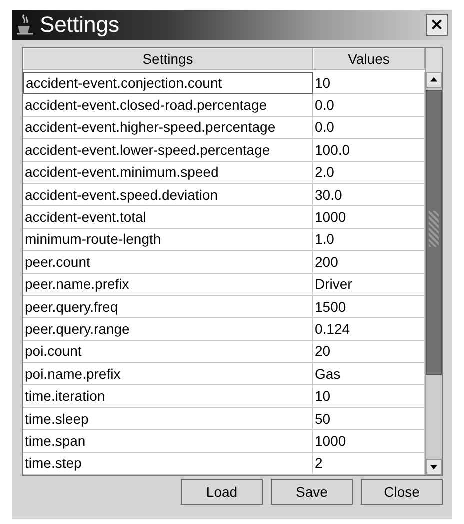 This screenshot has width=464, height=524. Describe the element at coordinates (168, 374) in the screenshot. I see `table-cell: poi.name.prefix` at that location.